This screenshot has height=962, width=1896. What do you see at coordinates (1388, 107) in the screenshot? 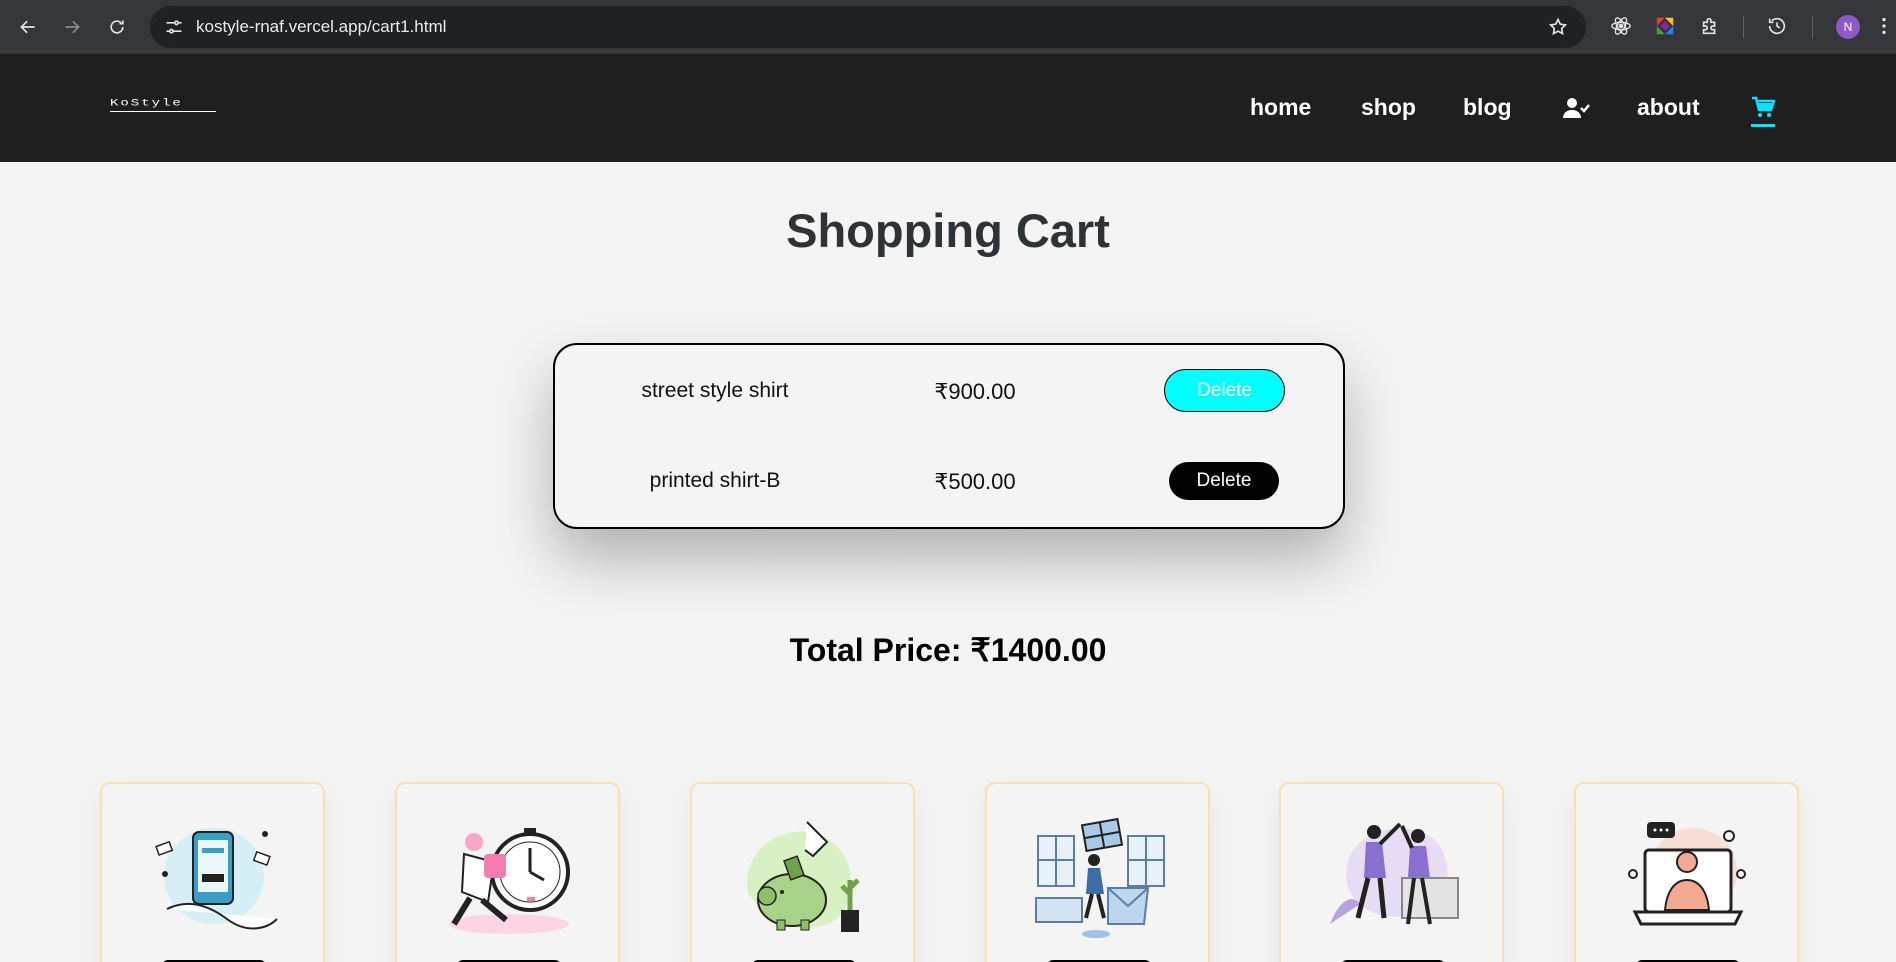
I see `nav-shop: shop` at bounding box center [1388, 107].